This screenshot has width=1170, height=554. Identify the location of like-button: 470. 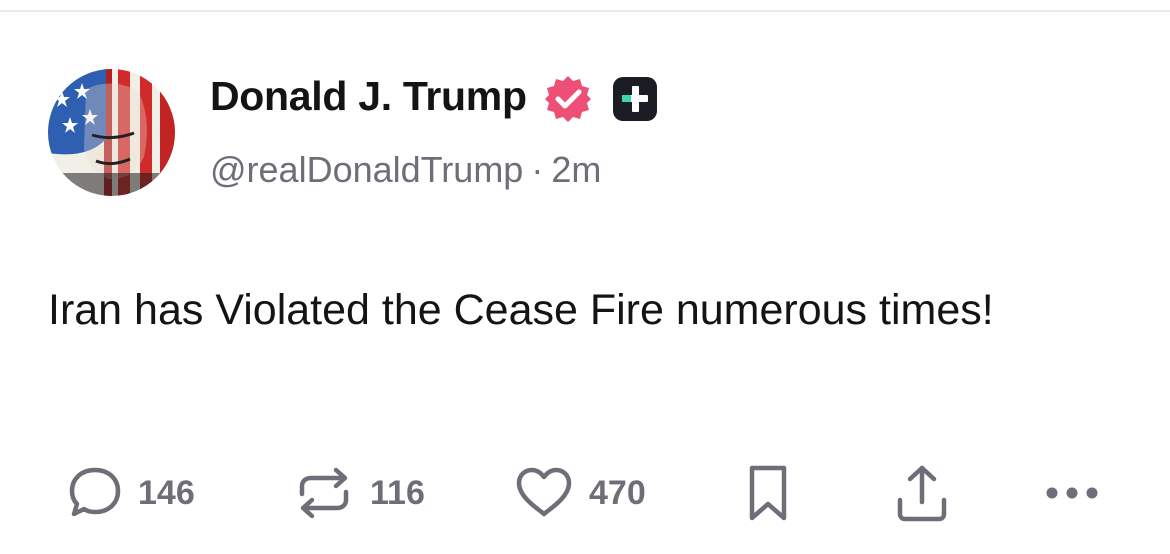
(579, 493).